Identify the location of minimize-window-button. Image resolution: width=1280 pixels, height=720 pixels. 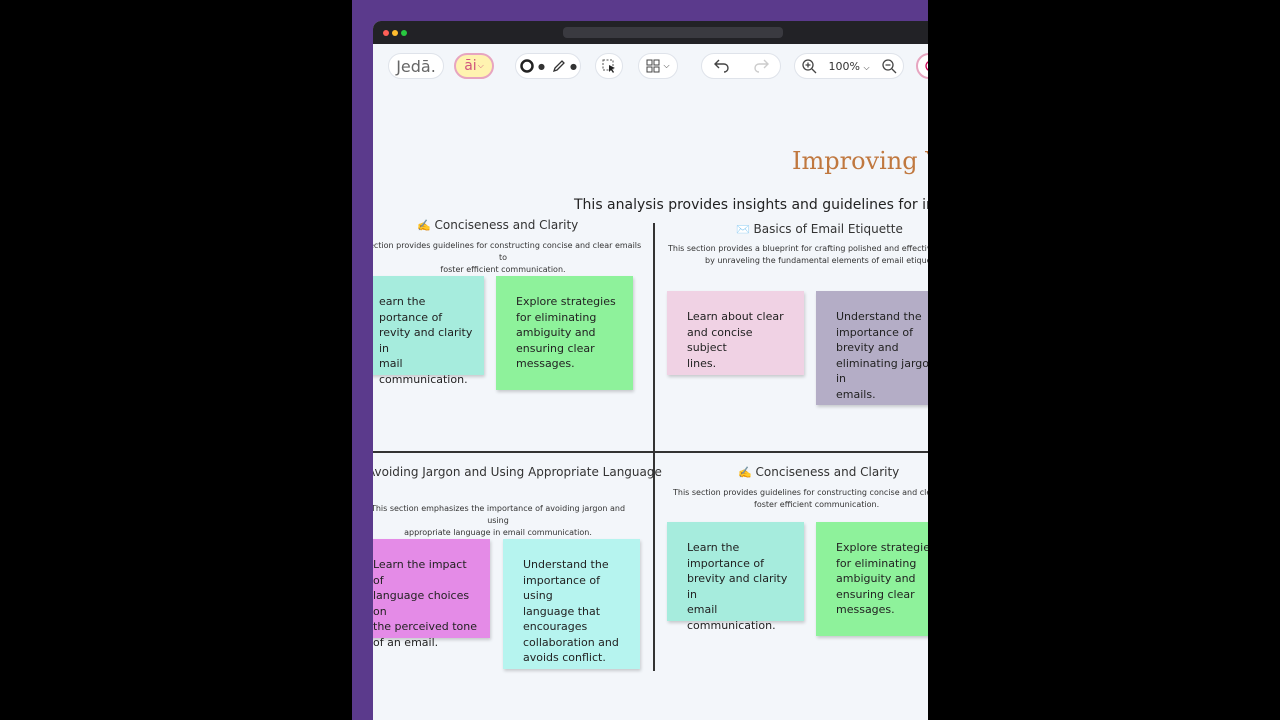
(395, 33).